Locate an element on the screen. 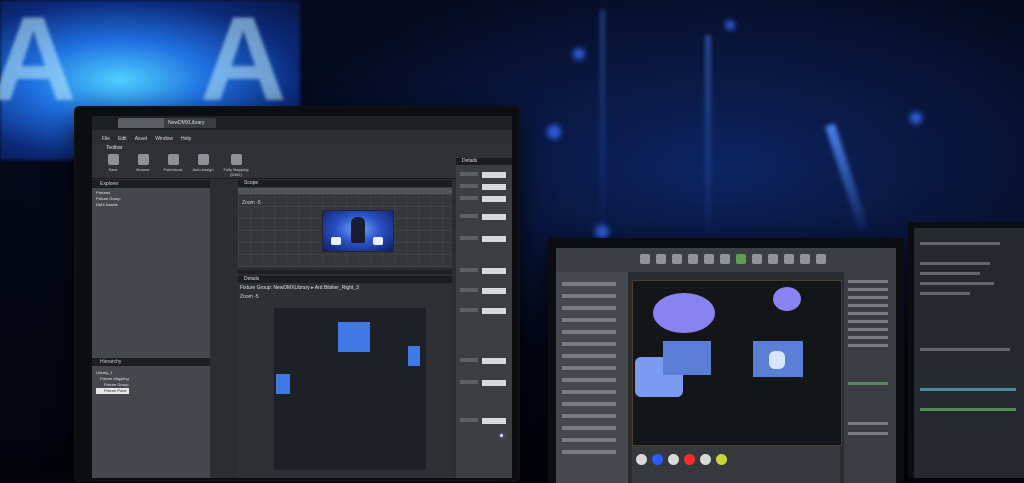 This screenshot has height=483, width=1024. selected-object is located at coordinates (687, 358).